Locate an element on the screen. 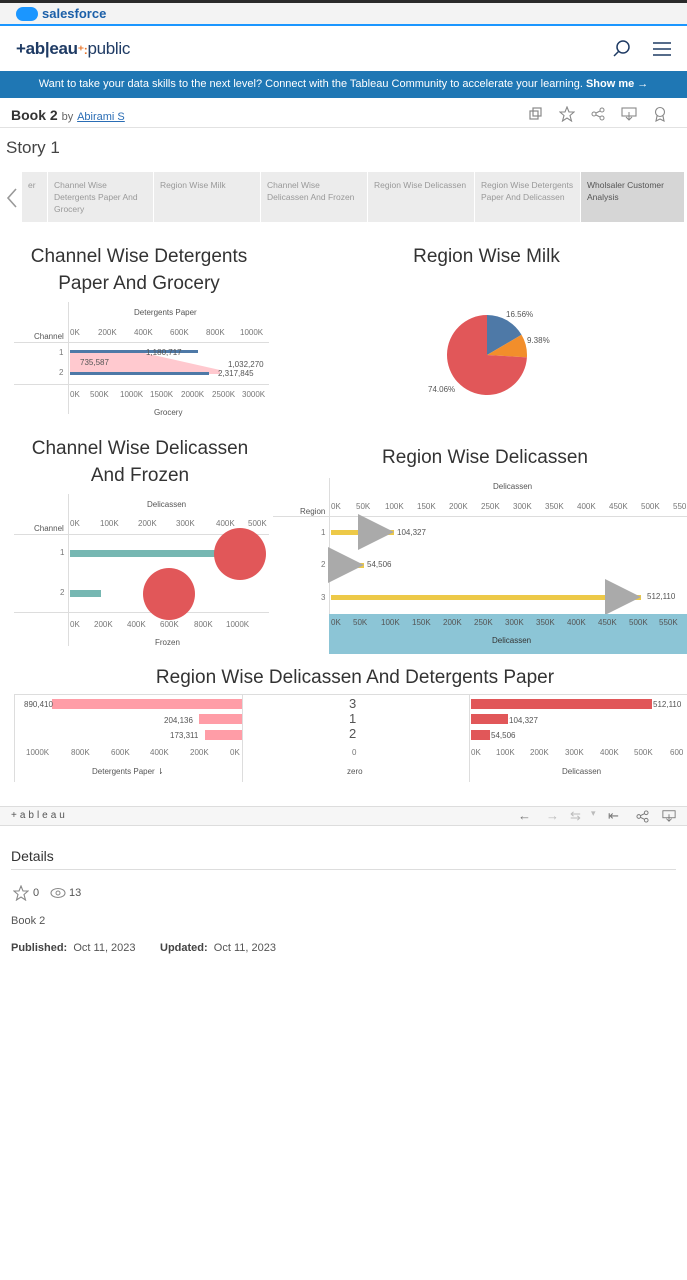 Image resolution: width=687 pixels, height=1280 pixels. book-bar: Book 2 by Abirami S is located at coordinates (343, 114).